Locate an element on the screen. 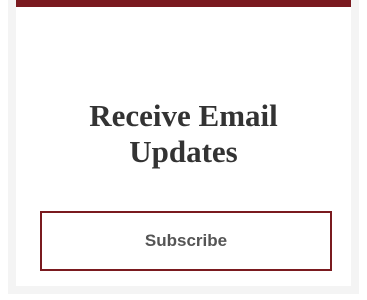  card-title-line-2: Updates is located at coordinates (183, 151).